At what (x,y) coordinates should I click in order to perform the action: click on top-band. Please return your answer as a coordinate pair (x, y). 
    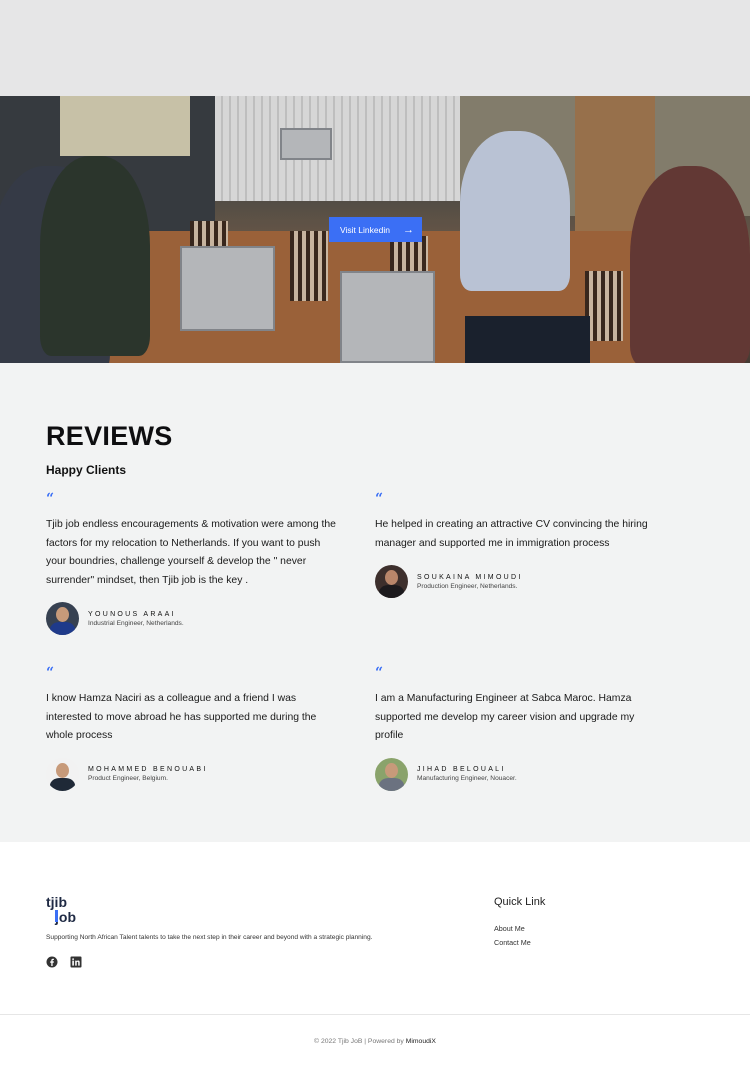
    Looking at the image, I should click on (375, 48).